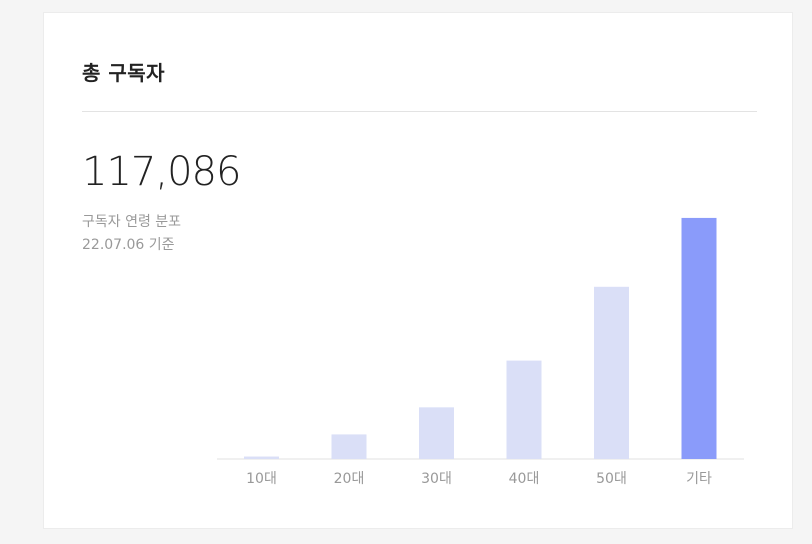 The width and height of the screenshot is (812, 544). Describe the element at coordinates (524, 479) in the screenshot. I see `x-tick-label: 40대` at that location.